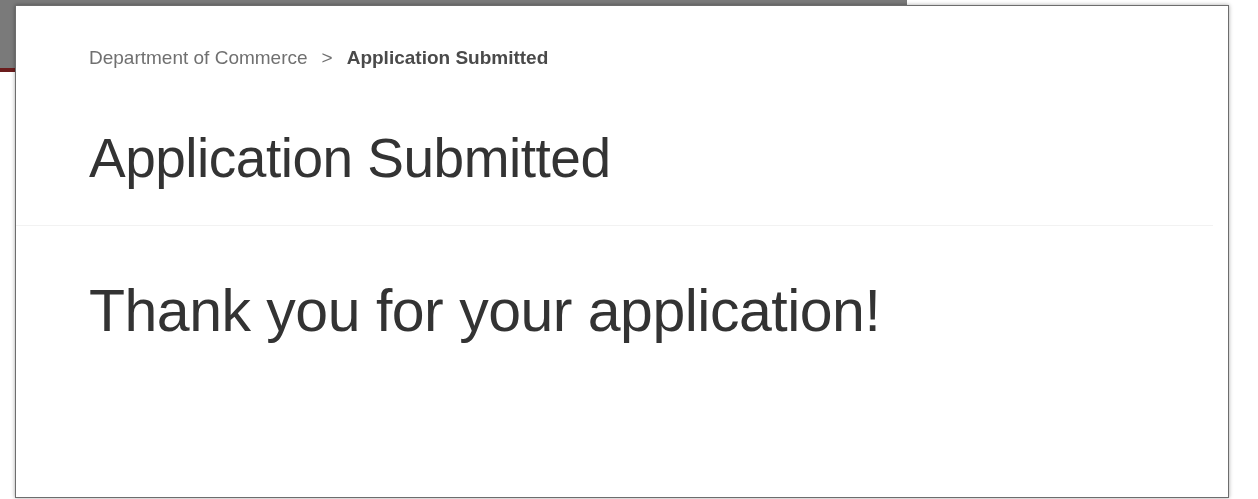  What do you see at coordinates (447, 58) in the screenshot?
I see `breadcrumb-current: Application Submitted` at bounding box center [447, 58].